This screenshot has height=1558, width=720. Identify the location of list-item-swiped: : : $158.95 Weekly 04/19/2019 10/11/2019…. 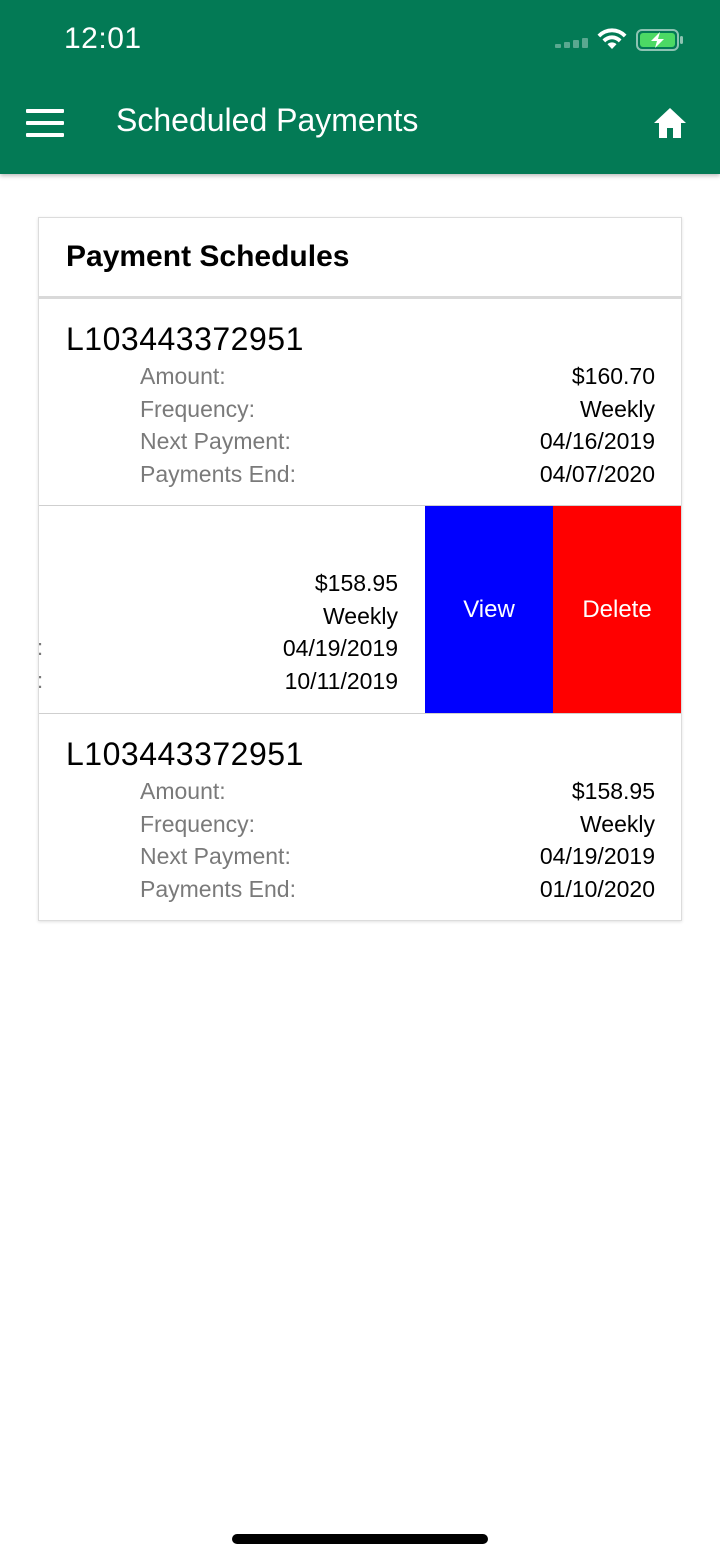
(360, 610).